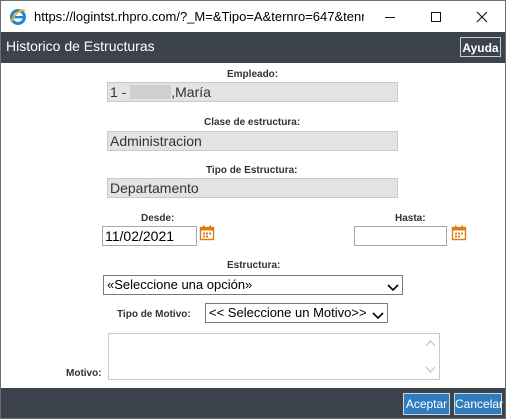  Describe the element at coordinates (254, 265) in the screenshot. I see `estructura-label: Estructura:` at that location.